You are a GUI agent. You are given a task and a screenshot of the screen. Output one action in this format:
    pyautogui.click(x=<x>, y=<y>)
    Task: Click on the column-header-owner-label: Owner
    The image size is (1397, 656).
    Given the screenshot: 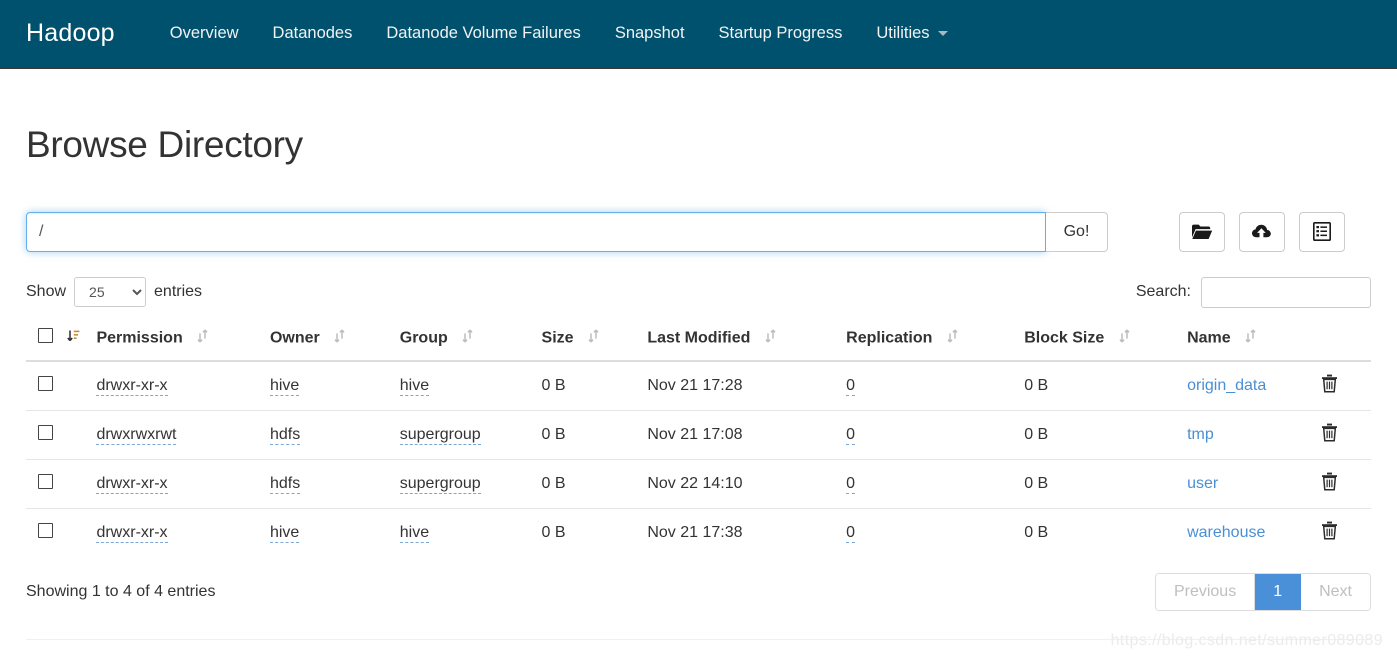 What is the action you would take?
    pyautogui.click(x=294, y=338)
    